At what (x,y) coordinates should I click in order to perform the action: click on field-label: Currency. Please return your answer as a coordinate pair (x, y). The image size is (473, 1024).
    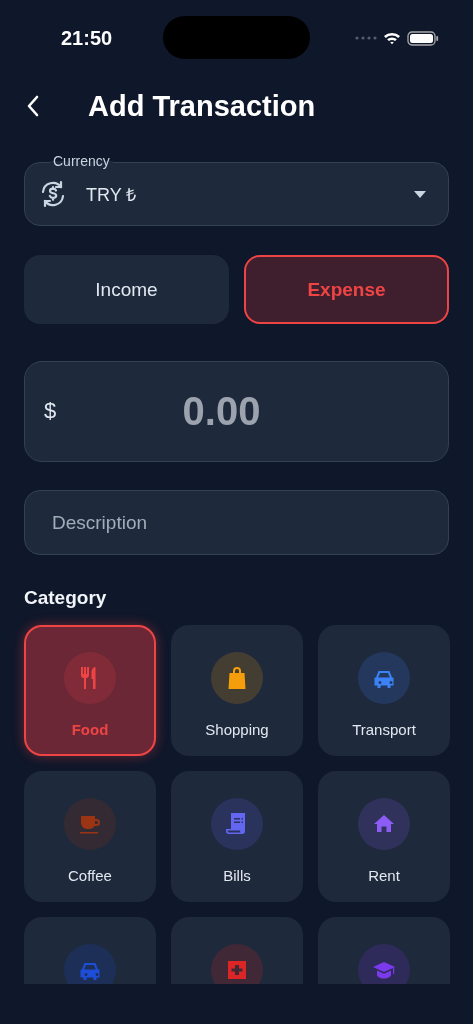
    Looking at the image, I should click on (81, 161).